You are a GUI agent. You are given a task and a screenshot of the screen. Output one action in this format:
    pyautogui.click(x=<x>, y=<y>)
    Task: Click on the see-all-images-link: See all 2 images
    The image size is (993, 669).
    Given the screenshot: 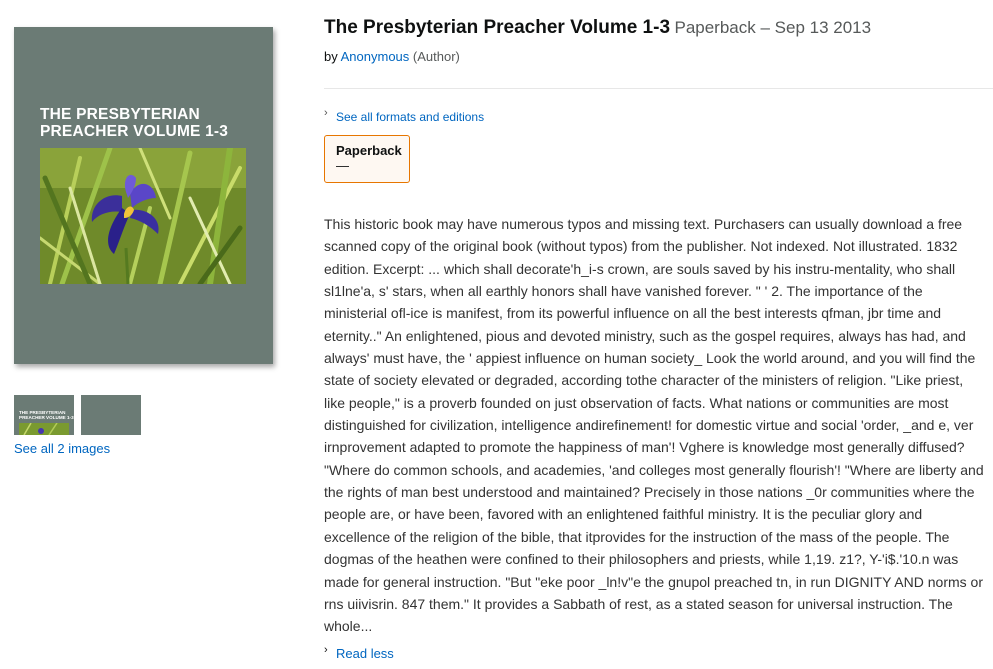 What is the action you would take?
    pyautogui.click(x=62, y=448)
    